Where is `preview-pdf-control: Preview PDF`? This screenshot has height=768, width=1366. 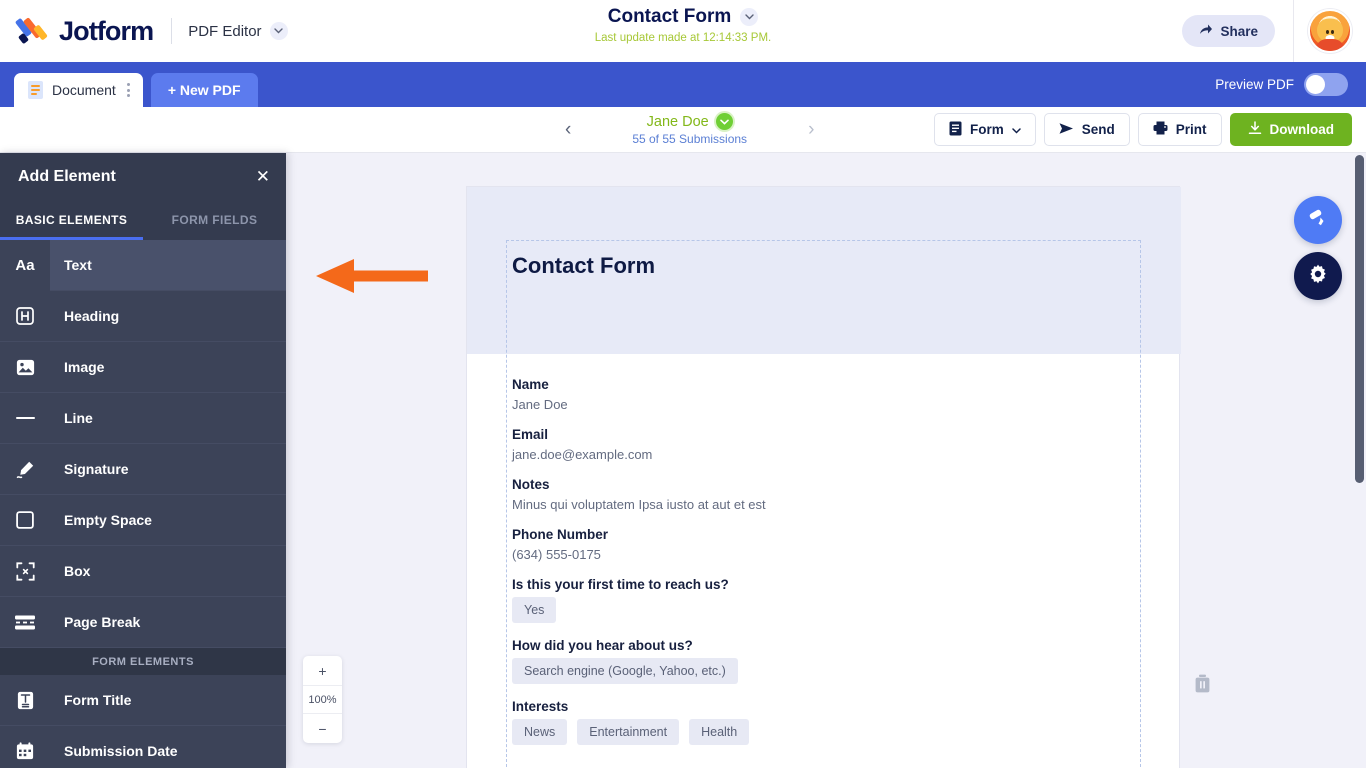
preview-pdf-control: Preview PDF is located at coordinates (1290, 84).